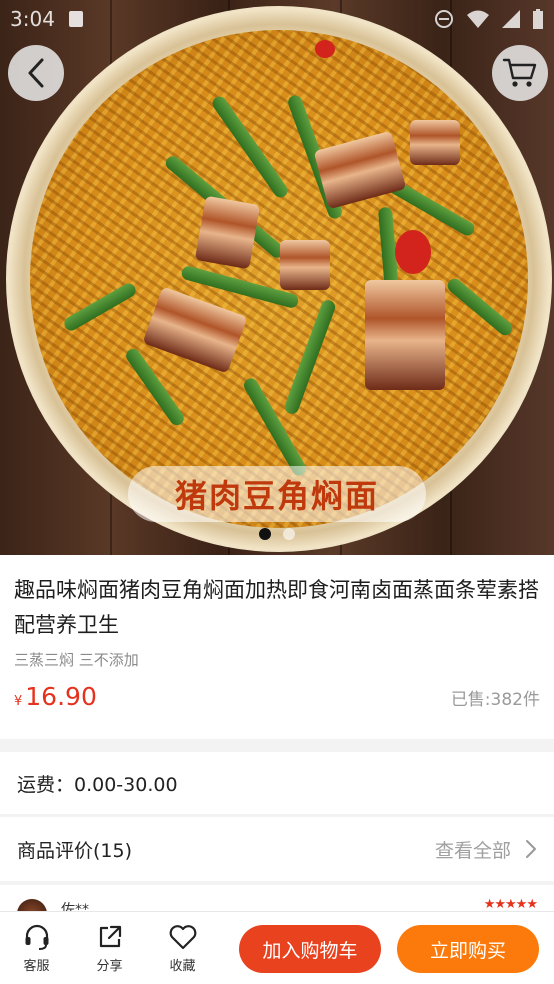 This screenshot has height=984, width=554. I want to click on view-all-reviews-link: 查看全部, so click(486, 849).